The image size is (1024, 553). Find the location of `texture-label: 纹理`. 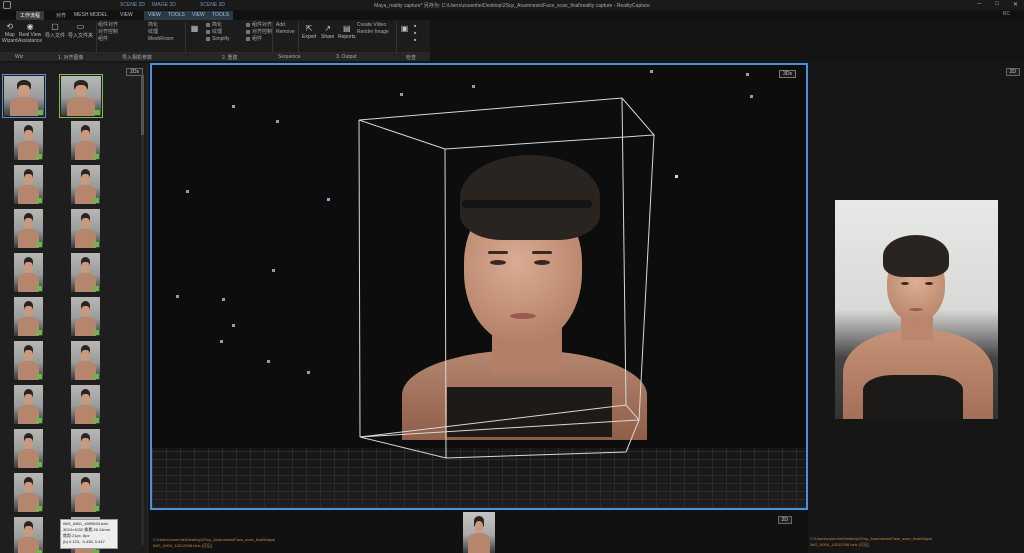

texture-label: 纹理 is located at coordinates (217, 32).